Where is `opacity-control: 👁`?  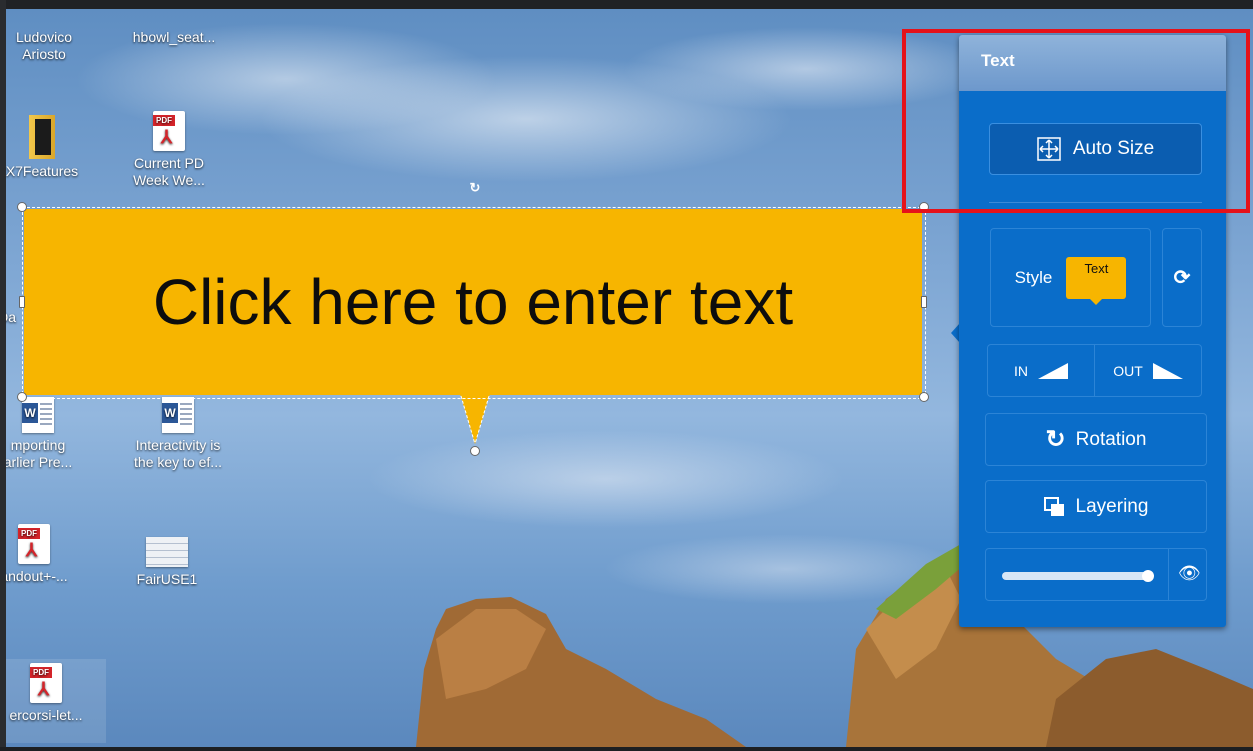
opacity-control: 👁 is located at coordinates (1096, 574).